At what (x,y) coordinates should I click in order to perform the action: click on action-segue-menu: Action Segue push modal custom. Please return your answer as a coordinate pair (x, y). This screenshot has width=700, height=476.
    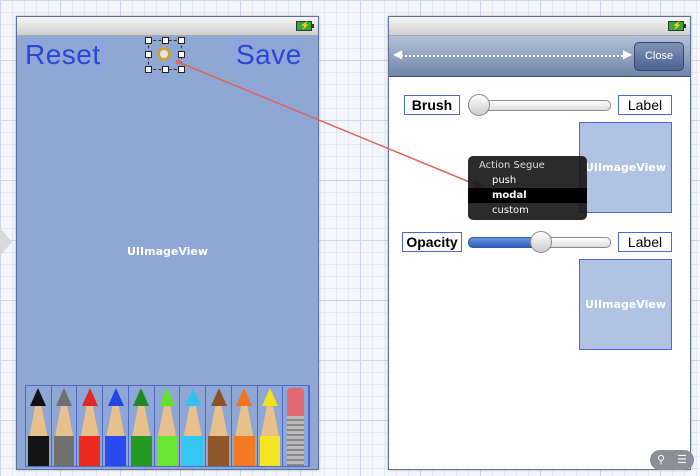
    Looking at the image, I should click on (527, 188).